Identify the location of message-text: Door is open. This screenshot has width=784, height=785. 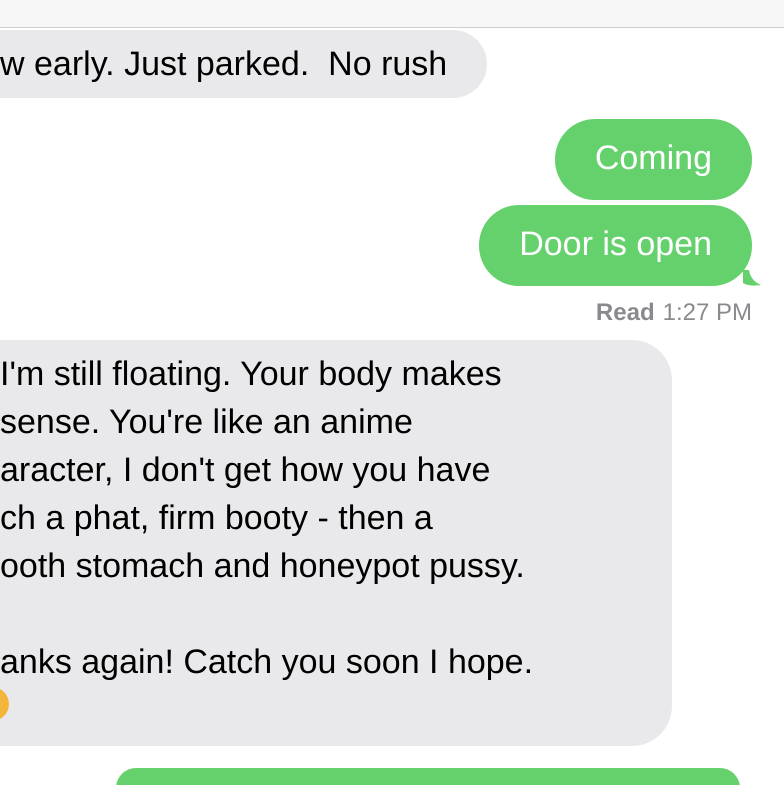
(615, 244).